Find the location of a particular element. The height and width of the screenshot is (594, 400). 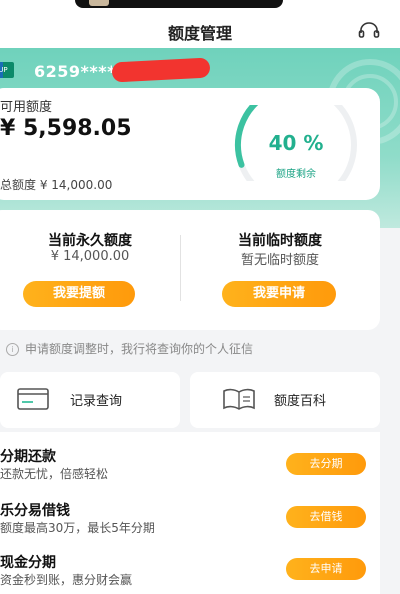

record-query-icon is located at coordinates (33, 399).